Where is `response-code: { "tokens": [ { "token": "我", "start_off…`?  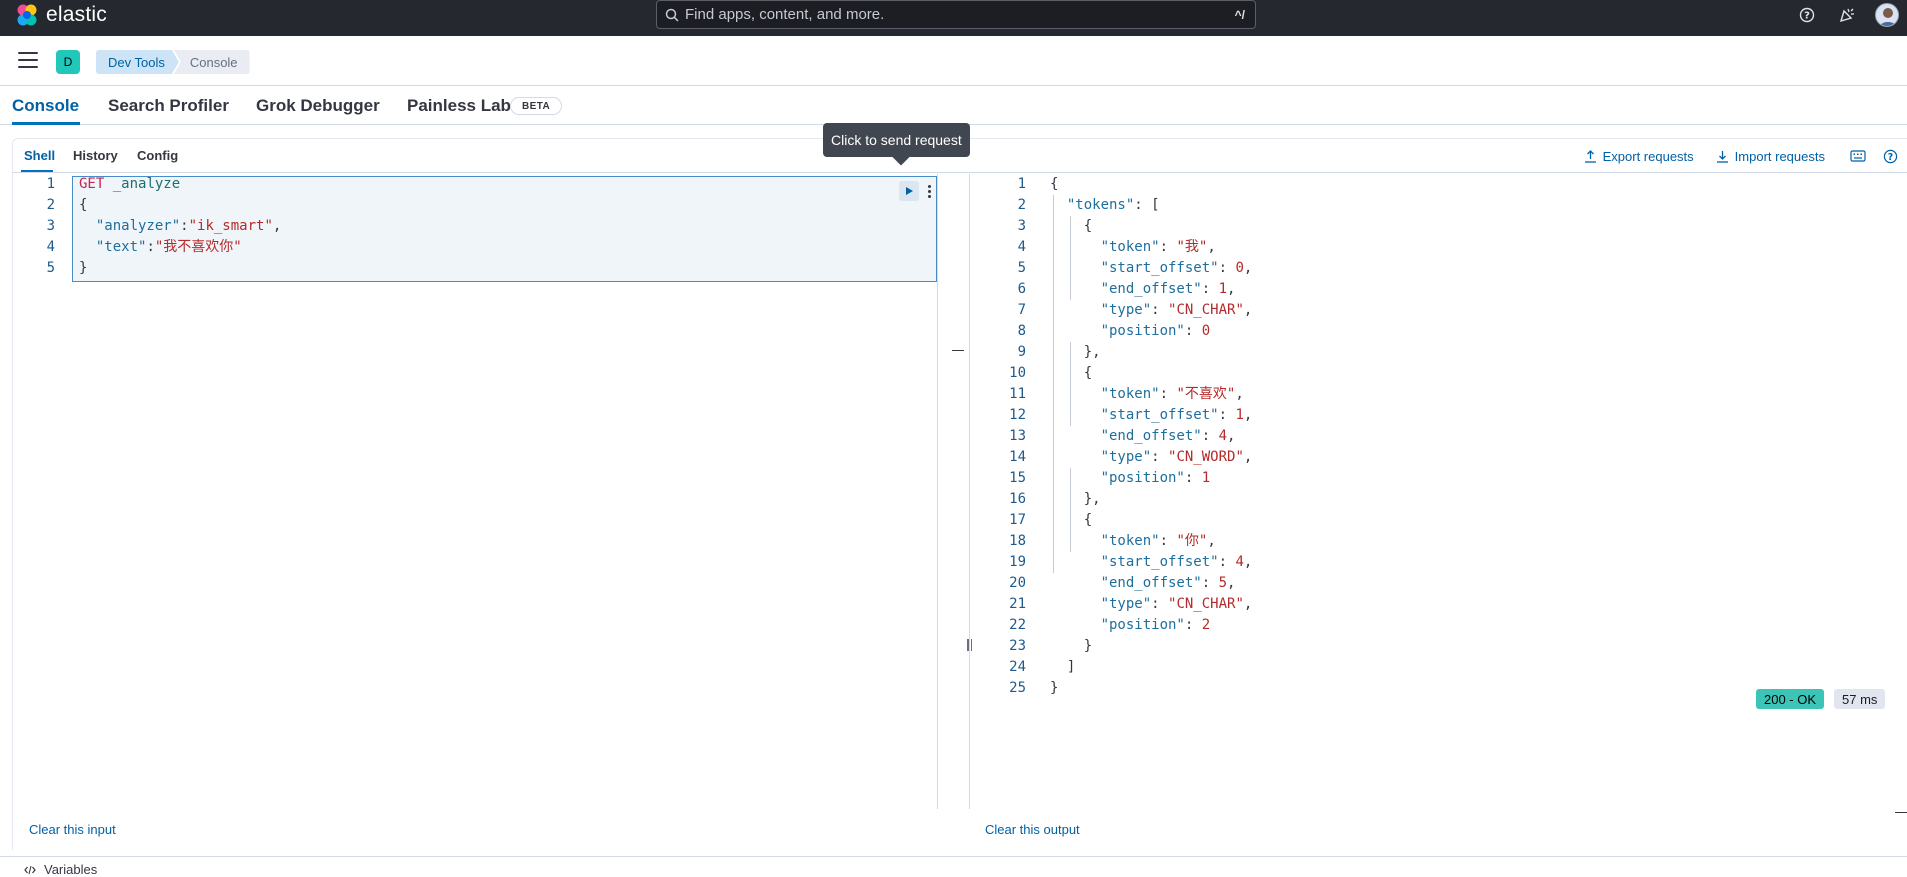 response-code: { "tokens": [ { "token": "我", "start_off… is located at coordinates (1151, 436).